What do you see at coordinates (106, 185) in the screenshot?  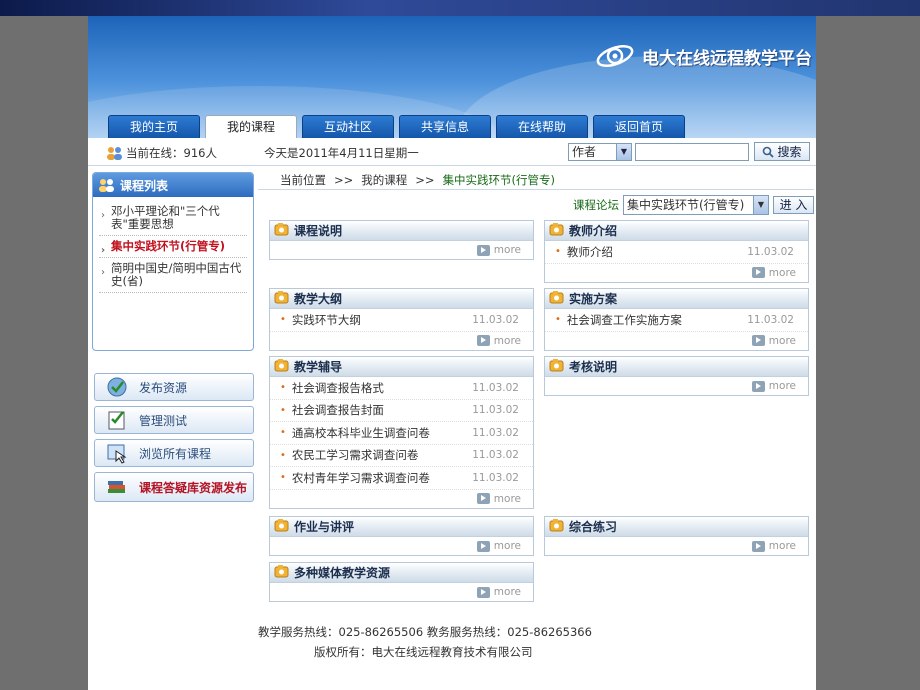 I see `users-icon` at bounding box center [106, 185].